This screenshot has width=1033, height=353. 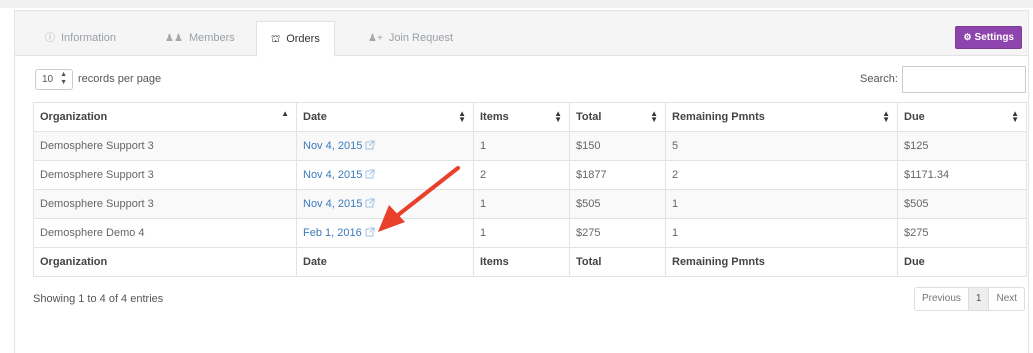 I want to click on footer-due: Due, so click(x=962, y=262).